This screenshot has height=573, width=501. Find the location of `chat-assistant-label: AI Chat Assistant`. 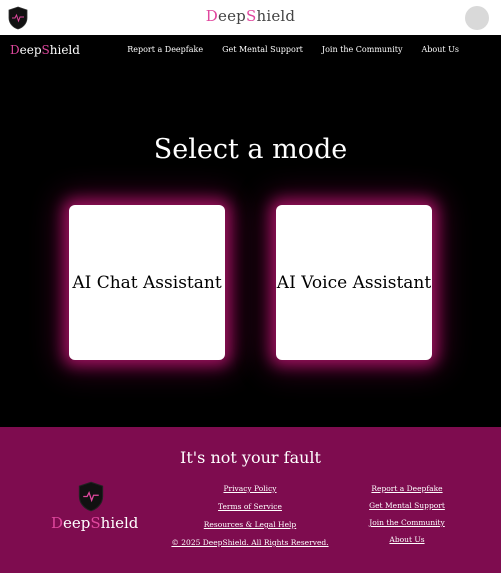

chat-assistant-label: AI Chat Assistant is located at coordinates (147, 282).